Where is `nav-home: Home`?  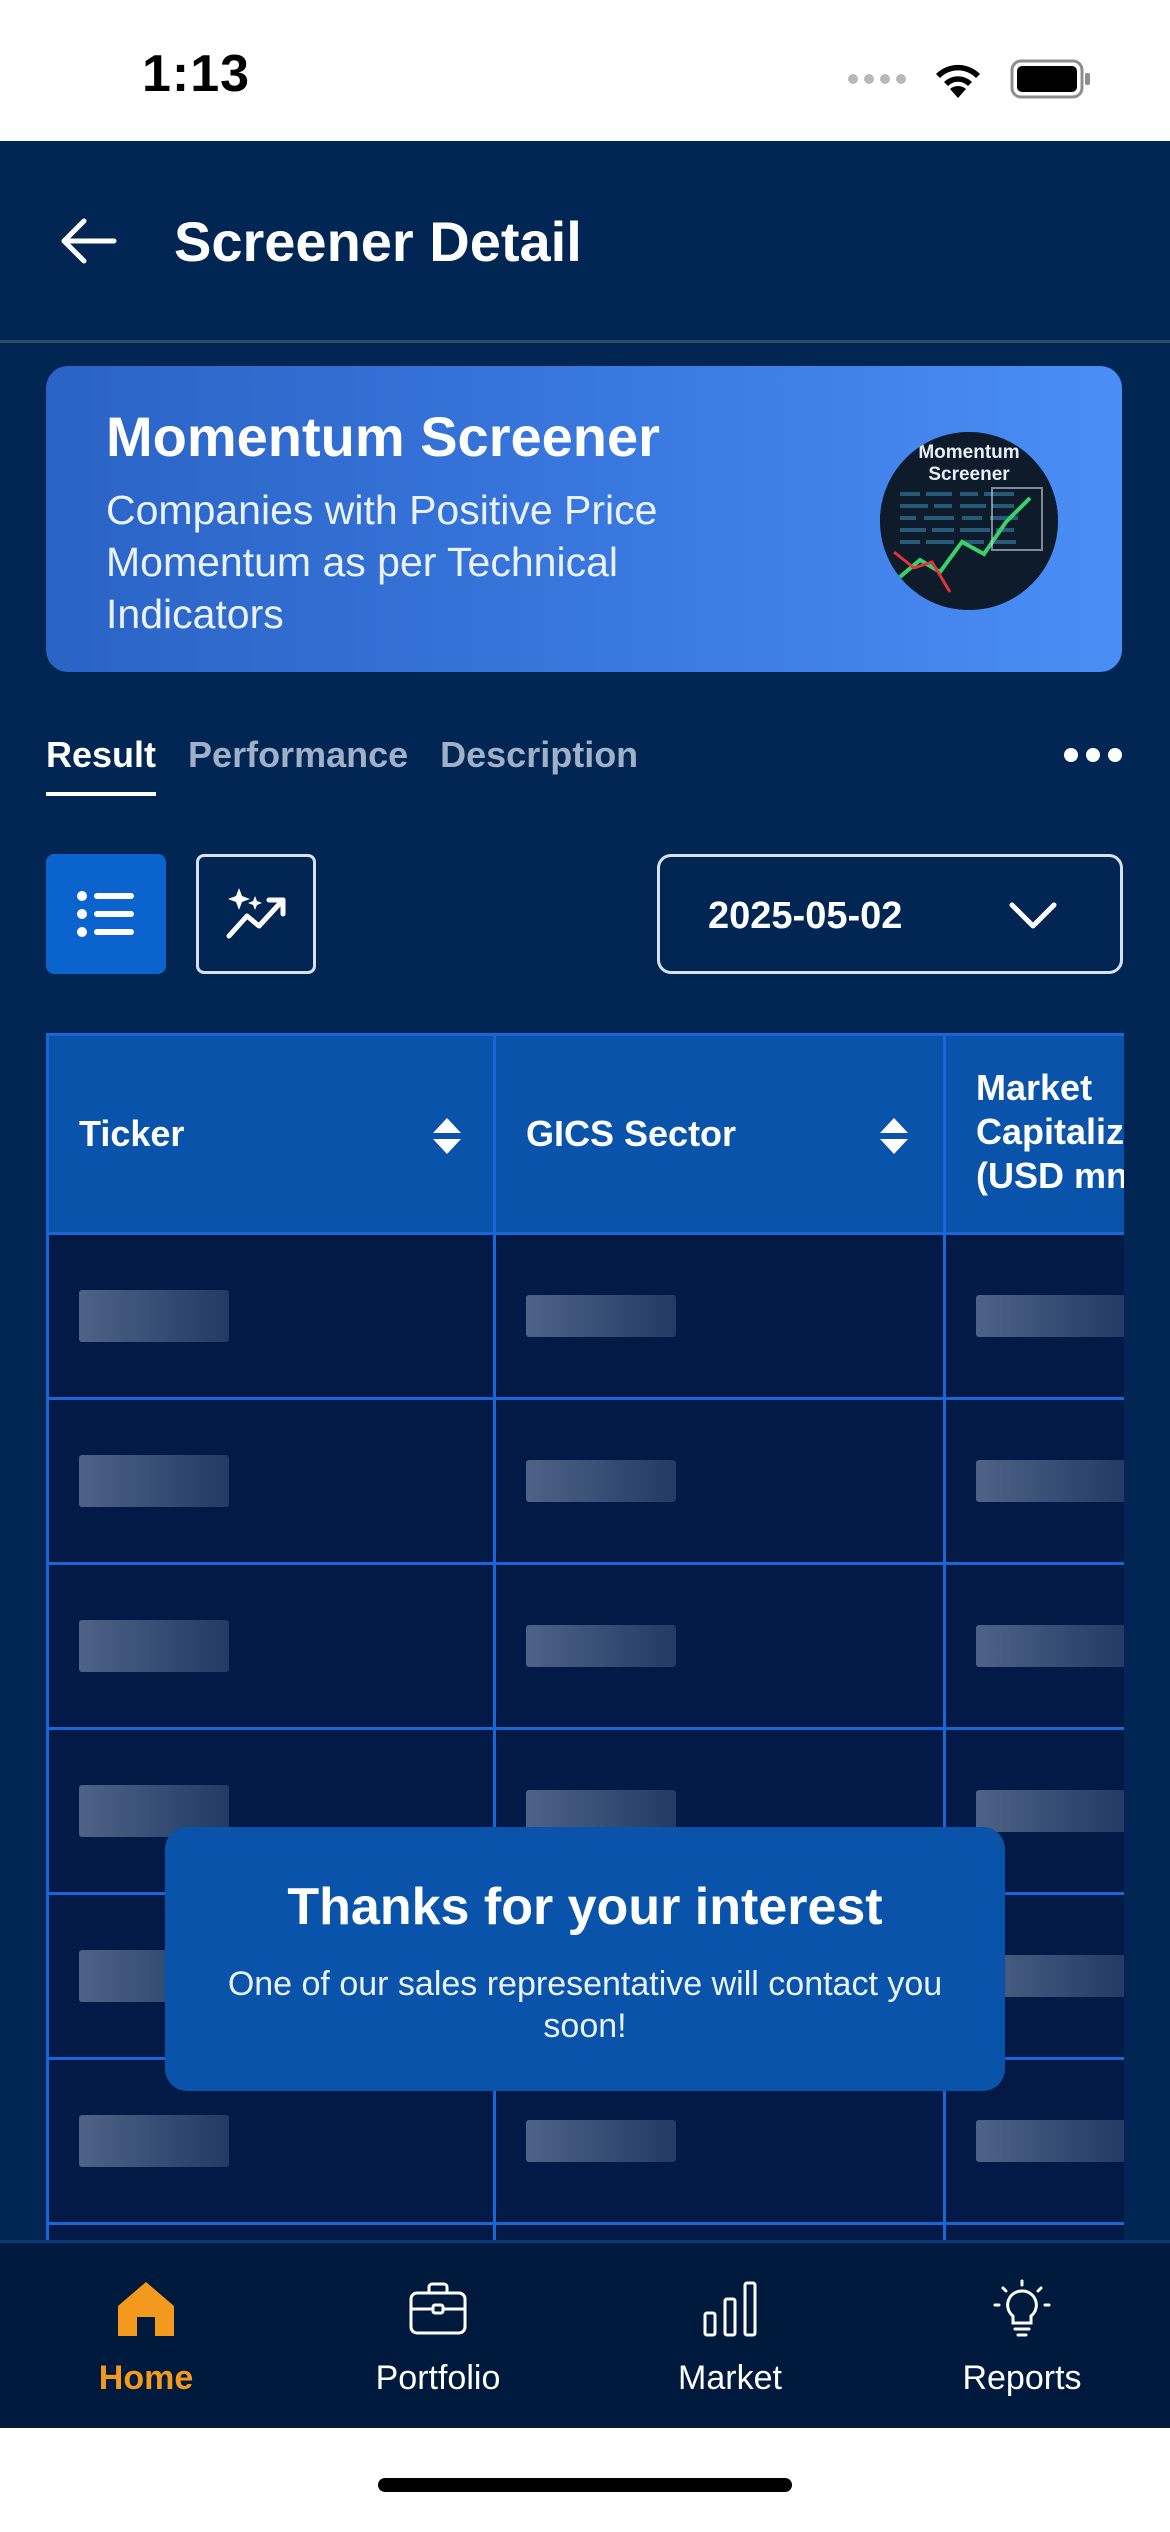 nav-home: Home is located at coordinates (146, 2337).